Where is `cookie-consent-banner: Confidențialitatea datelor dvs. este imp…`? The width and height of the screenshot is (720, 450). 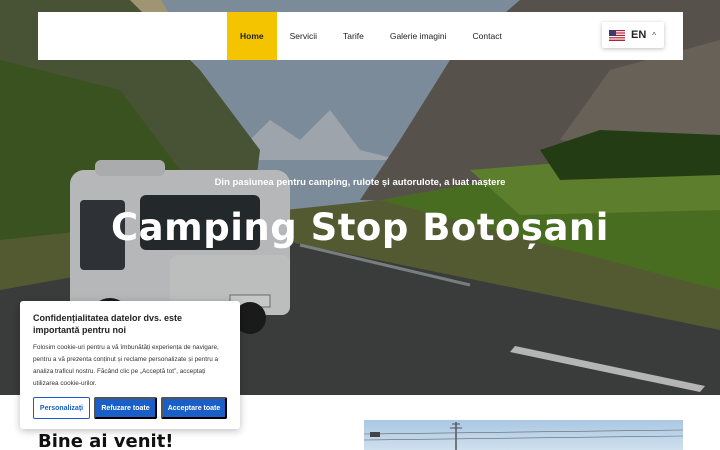 cookie-consent-banner: Confidențialitatea datelor dvs. este imp… is located at coordinates (130, 365).